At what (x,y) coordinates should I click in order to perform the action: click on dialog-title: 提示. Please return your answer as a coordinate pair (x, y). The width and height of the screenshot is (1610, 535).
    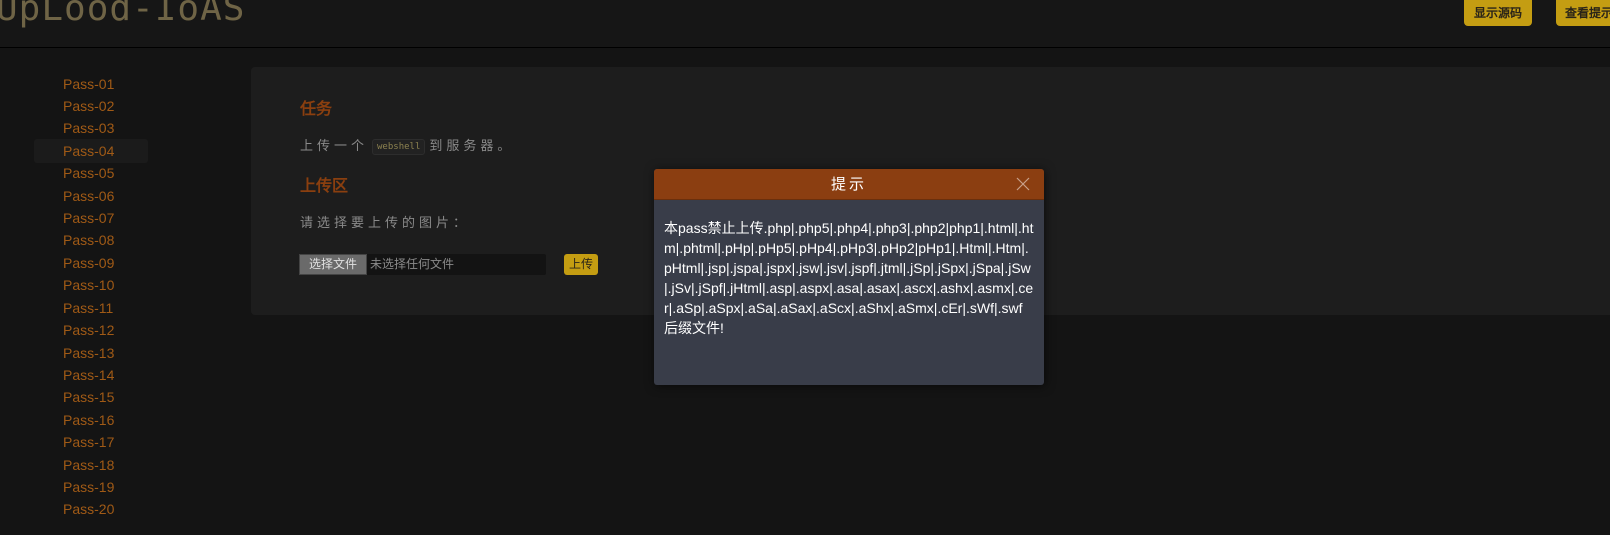
    Looking at the image, I should click on (848, 184).